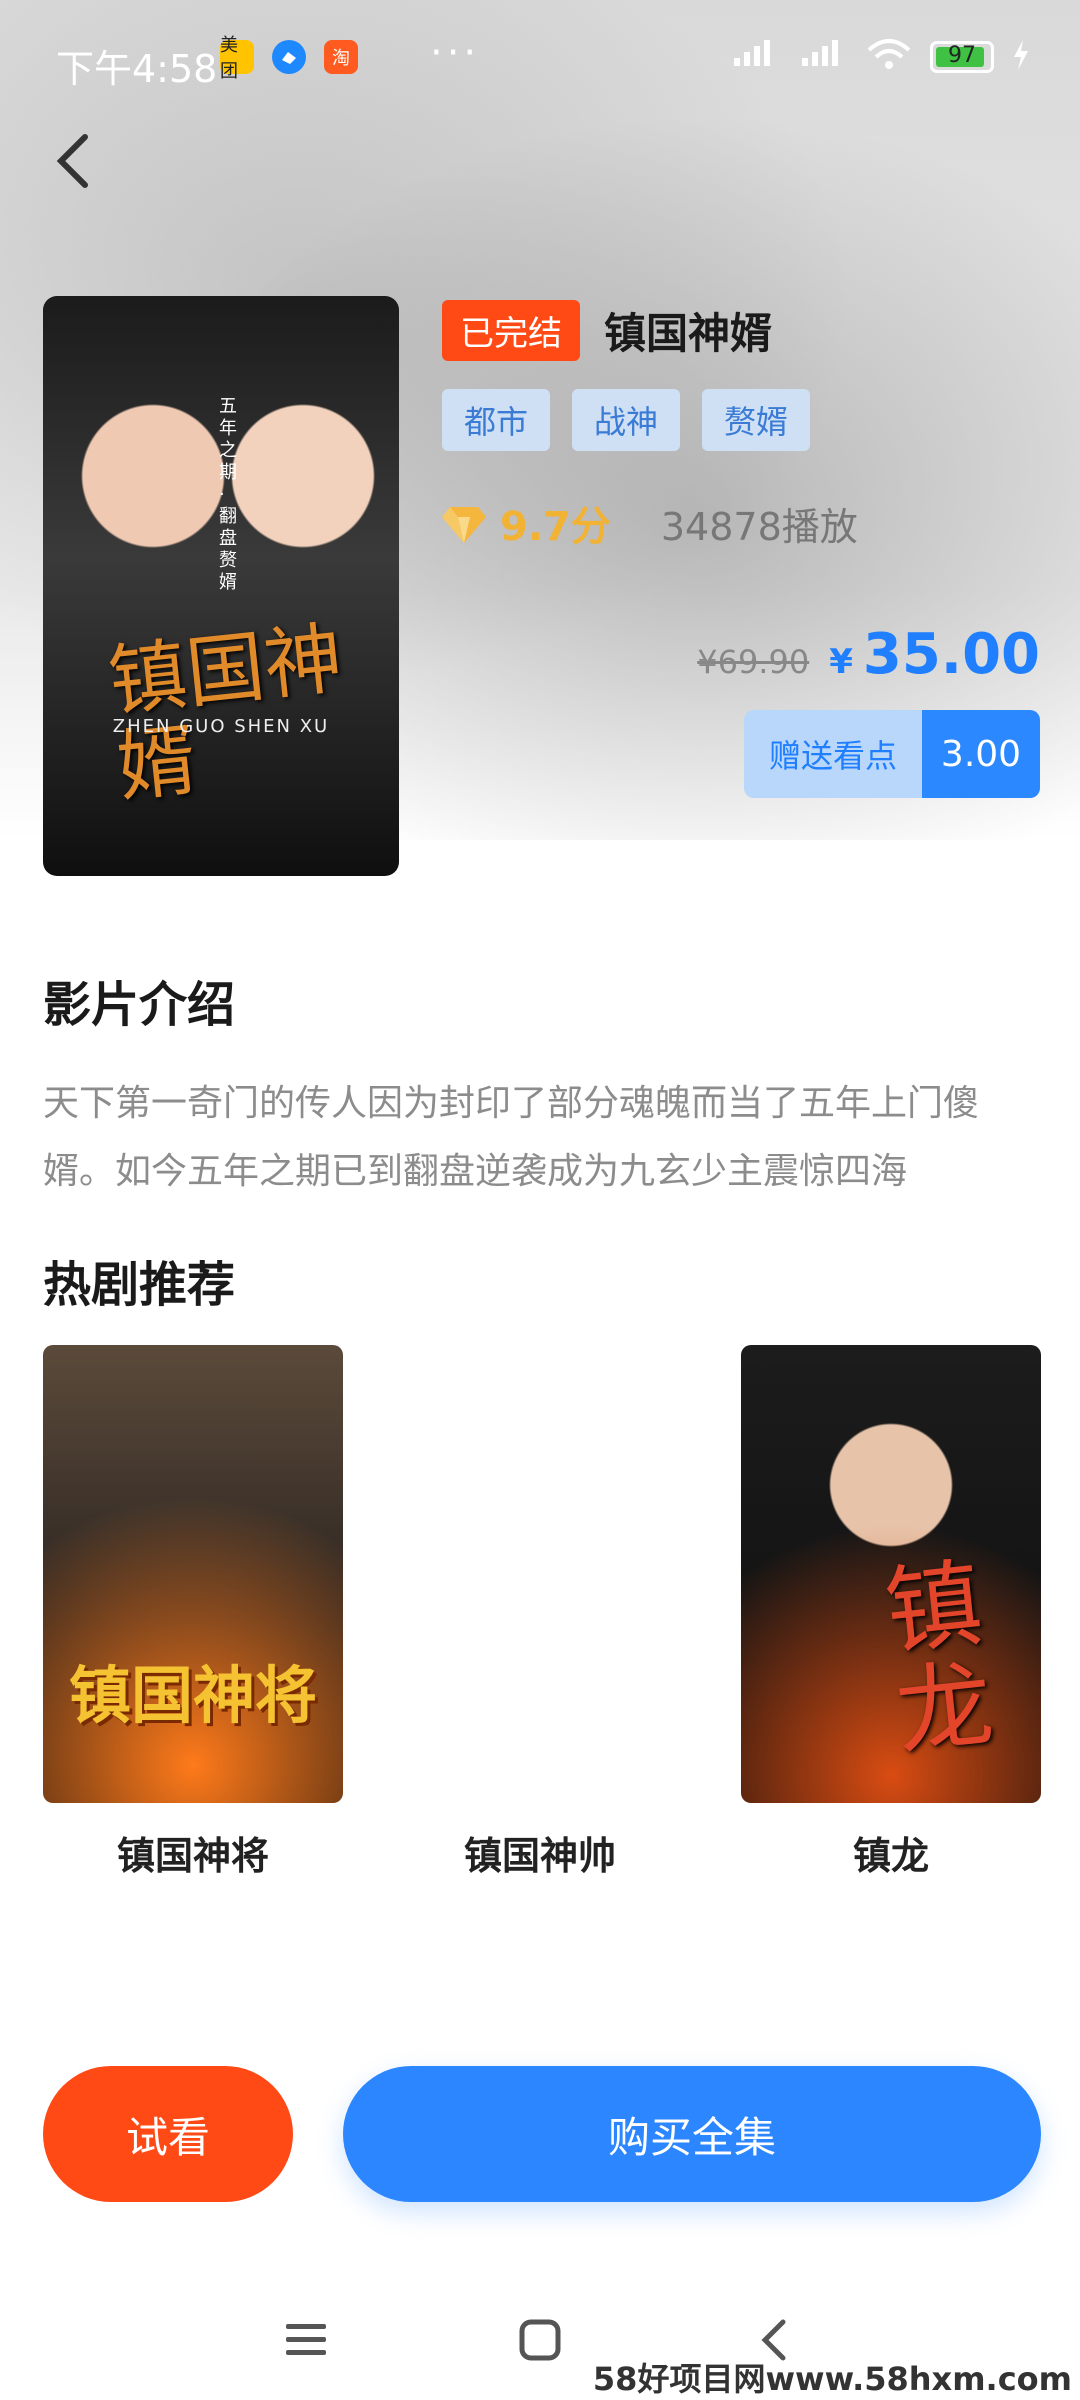  I want to click on price-row: ¥69.90 ¥35.00, so click(868, 654).